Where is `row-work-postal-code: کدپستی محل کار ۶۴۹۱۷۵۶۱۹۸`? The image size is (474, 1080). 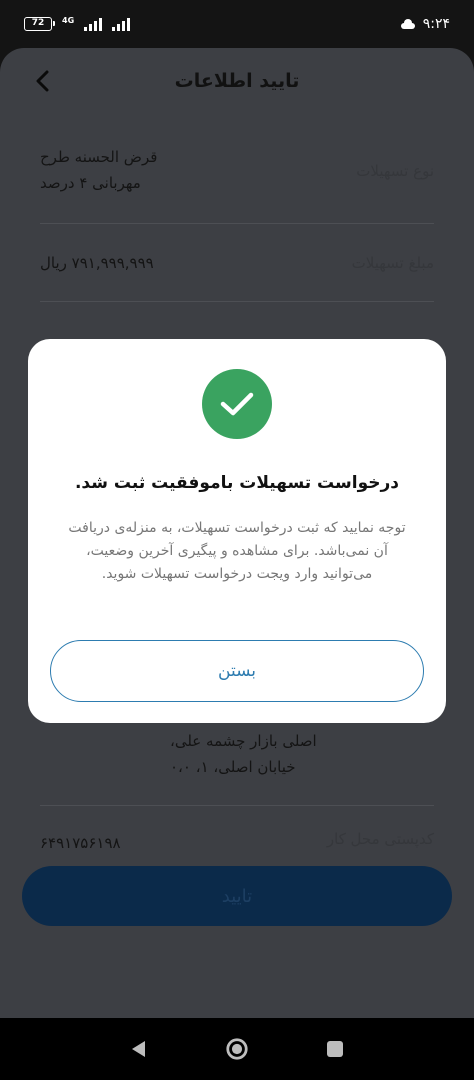
row-work-postal-code: کدپستی محل کار ۶۴۹۱۷۵۶۱۹۸ is located at coordinates (237, 850).